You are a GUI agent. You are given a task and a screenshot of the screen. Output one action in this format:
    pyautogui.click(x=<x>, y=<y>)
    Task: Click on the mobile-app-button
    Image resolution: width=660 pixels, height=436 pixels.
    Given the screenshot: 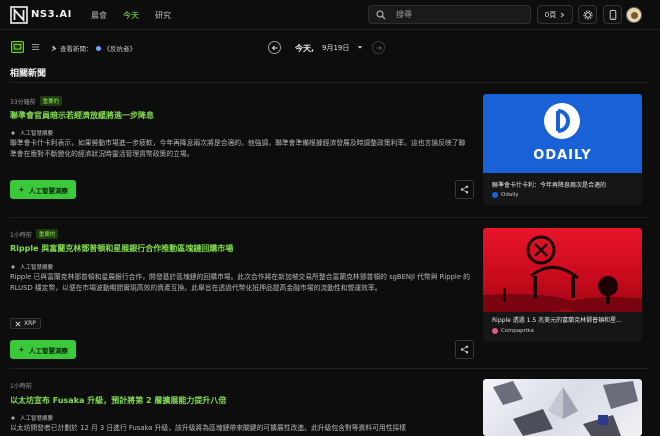 What is the action you would take?
    pyautogui.click(x=612, y=14)
    